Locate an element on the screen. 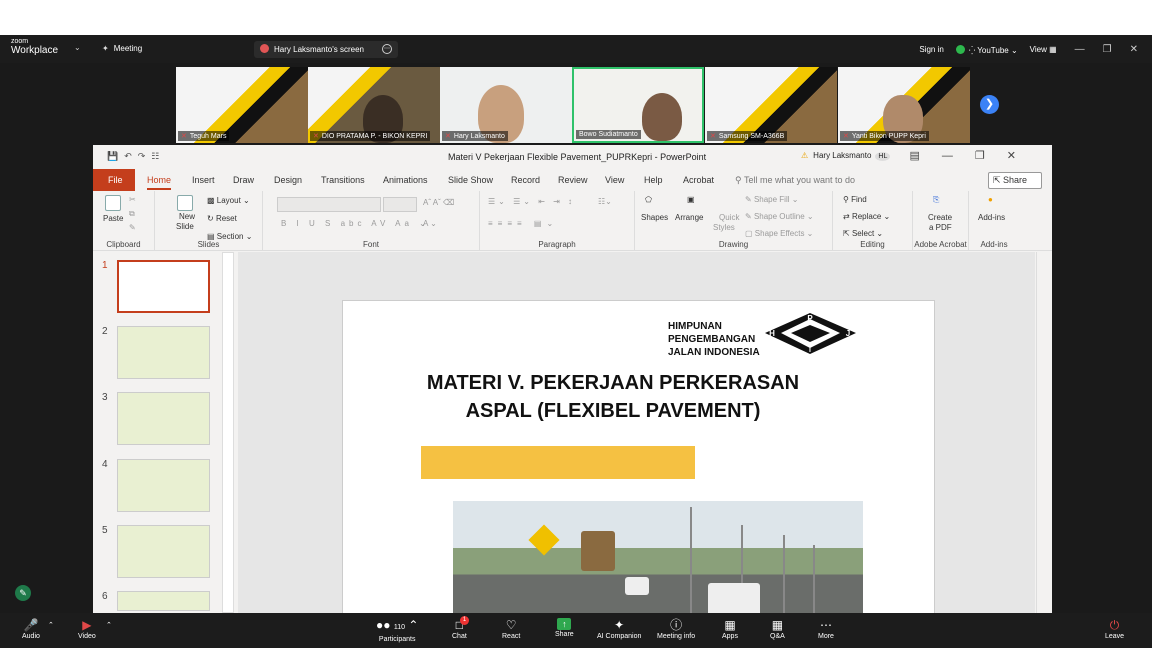 This screenshot has height=648, width=1152. slide-scrollbar is located at coordinates (1043, 432).